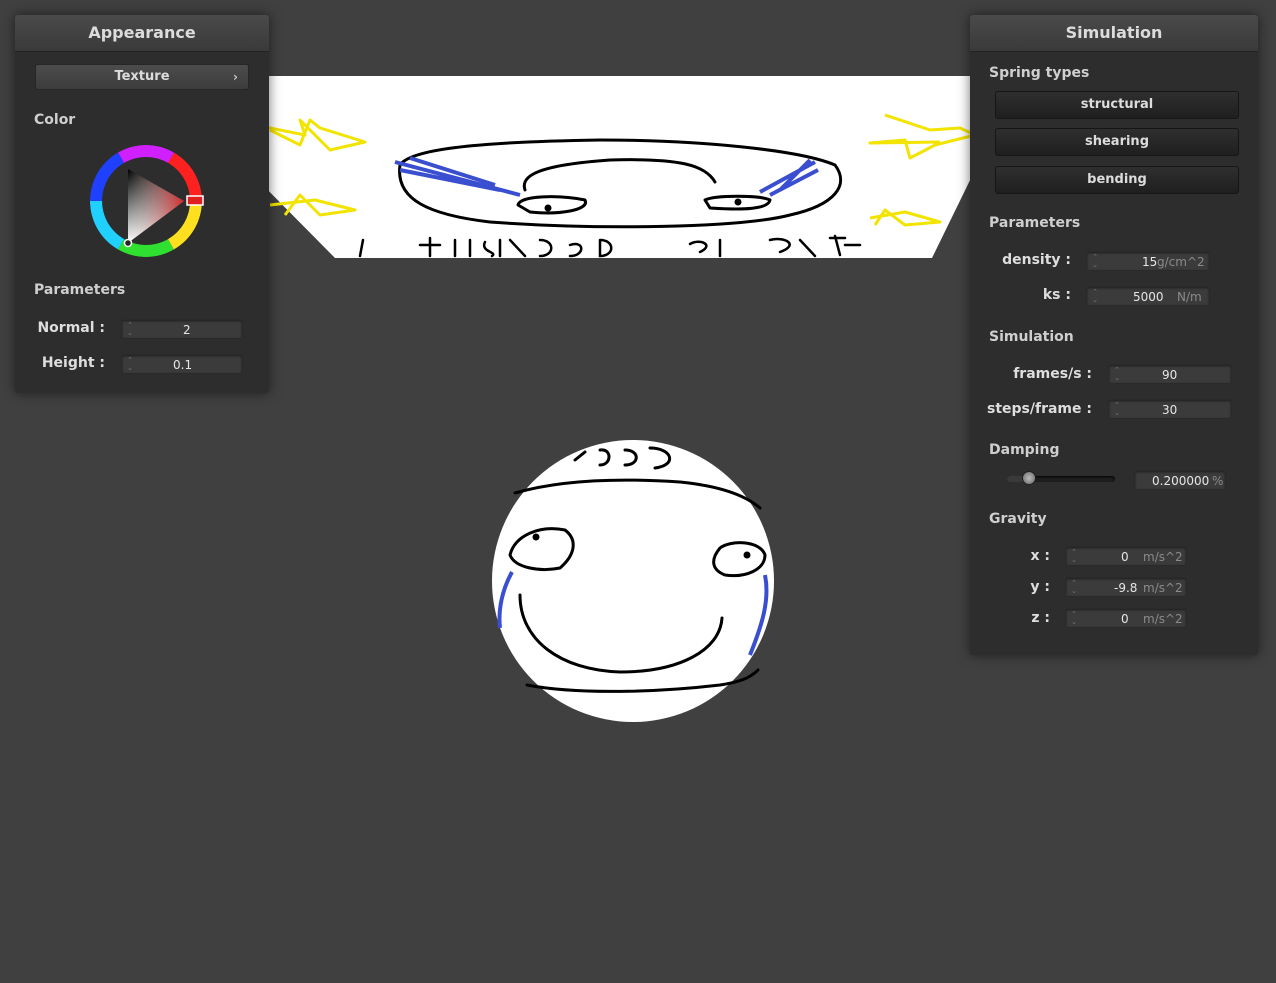 This screenshot has height=983, width=1276. I want to click on damping-unit: %, so click(1218, 481).